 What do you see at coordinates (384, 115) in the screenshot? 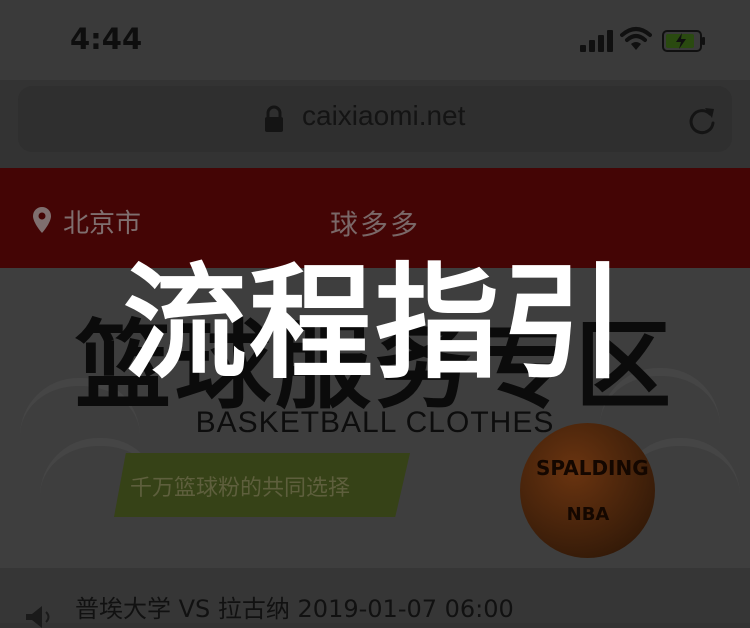
I see `url-text: caixiaomi.net` at bounding box center [384, 115].